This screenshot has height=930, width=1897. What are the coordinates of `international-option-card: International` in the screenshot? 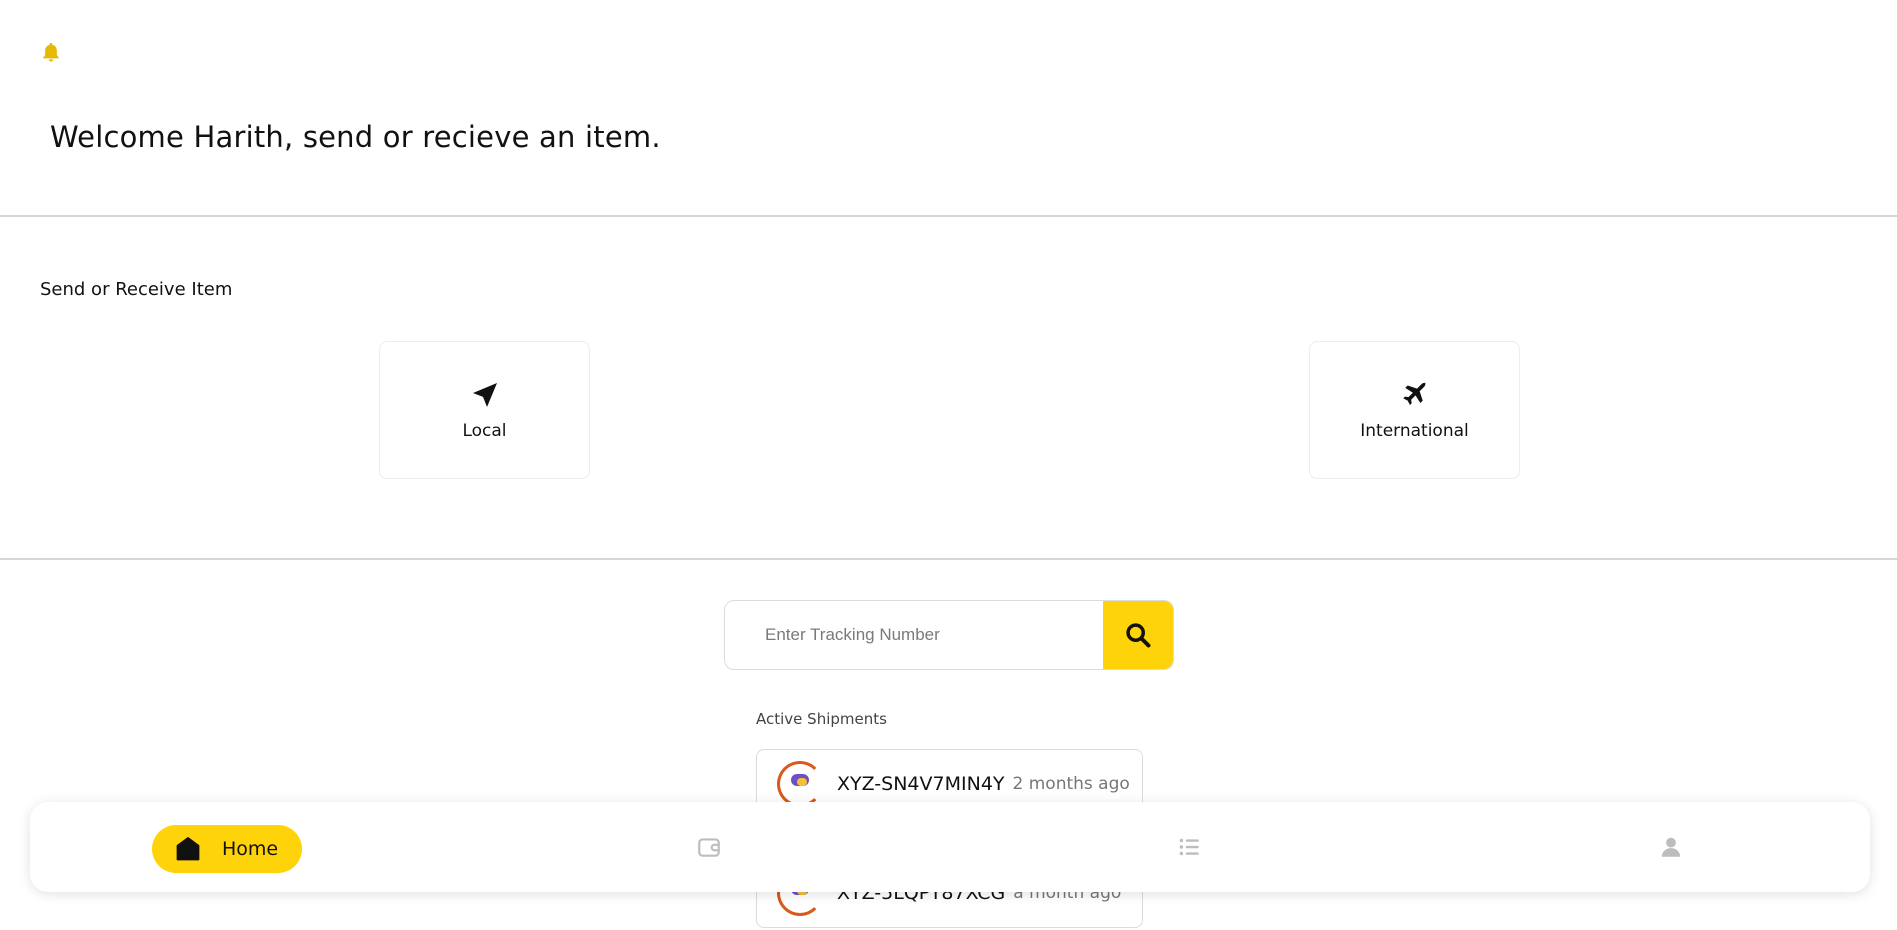 It's located at (1414, 410).